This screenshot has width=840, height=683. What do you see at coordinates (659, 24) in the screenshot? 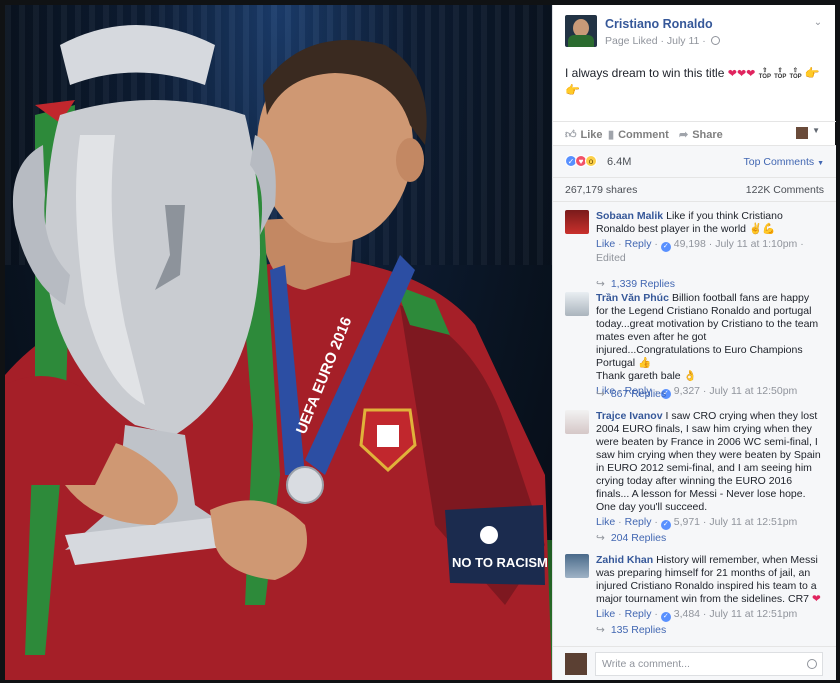
I see `page-name-link: Cristiano Ronaldo` at bounding box center [659, 24].